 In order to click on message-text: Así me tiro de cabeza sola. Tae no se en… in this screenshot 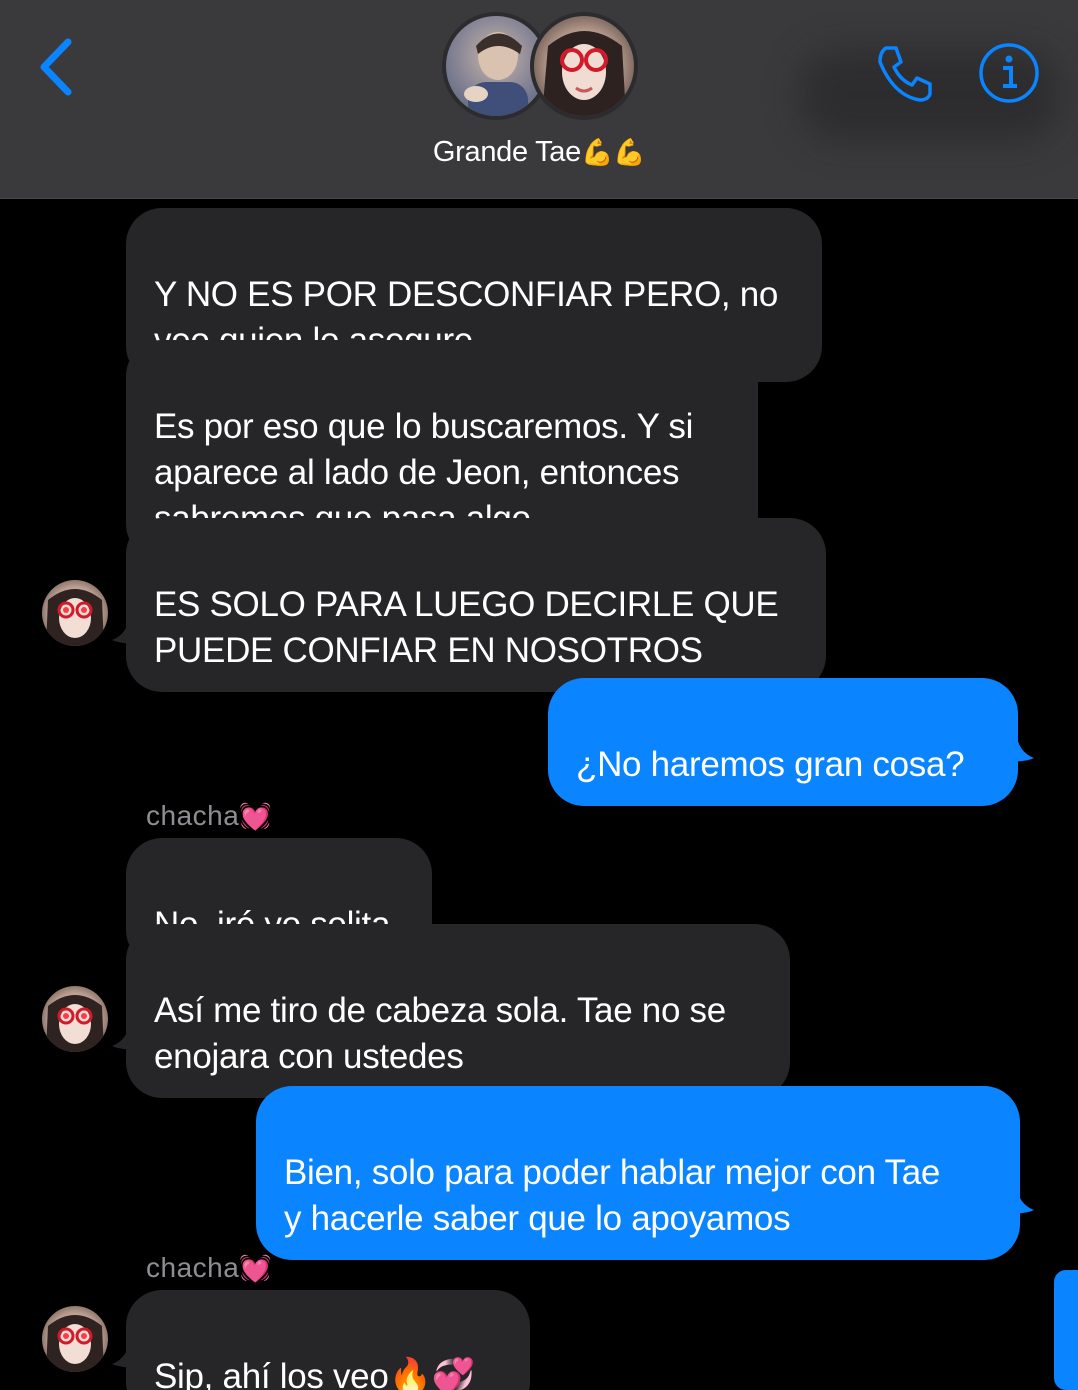, I will do `click(440, 1033)`.